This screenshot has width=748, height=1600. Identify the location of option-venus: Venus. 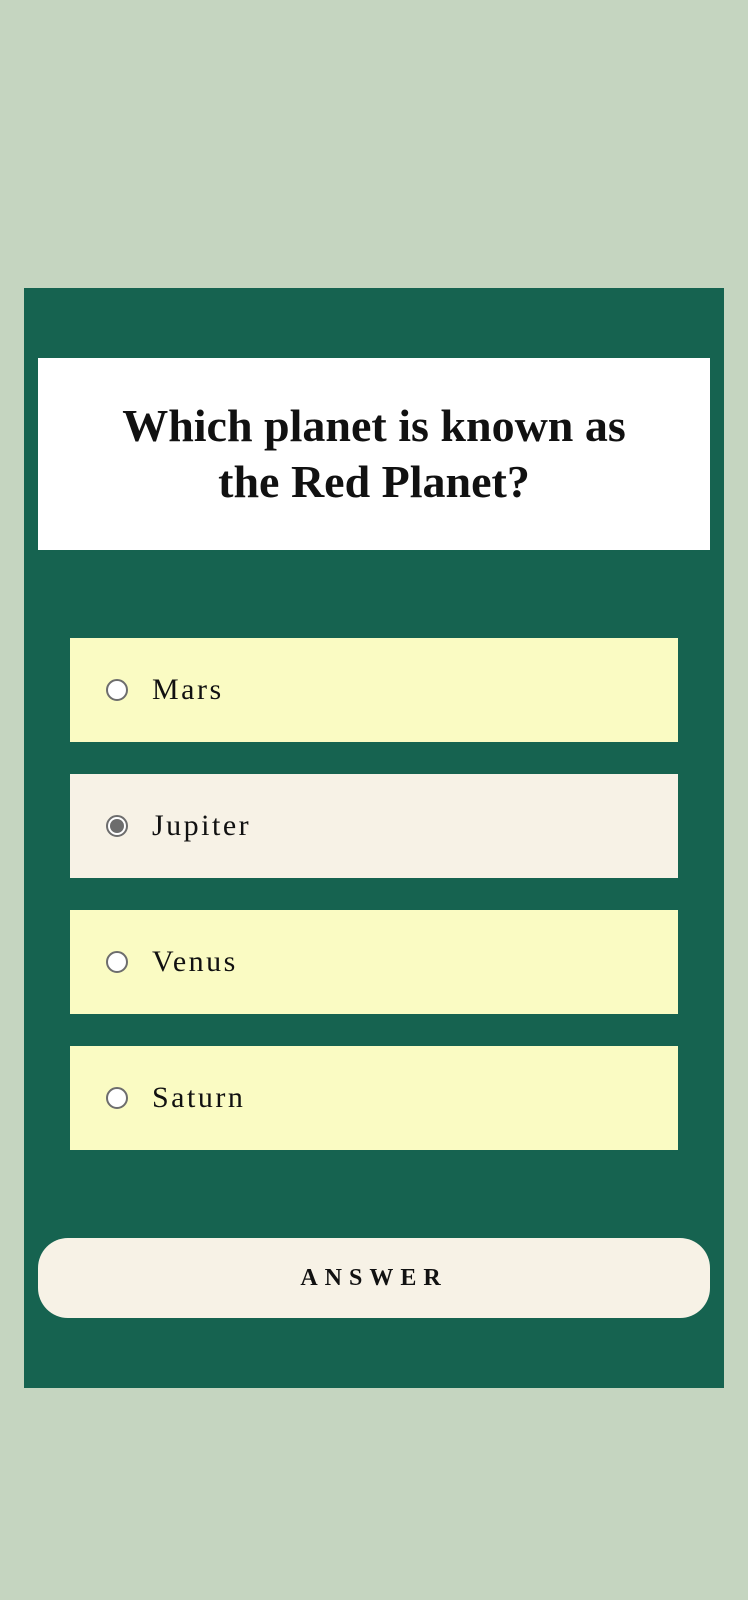
(374, 962).